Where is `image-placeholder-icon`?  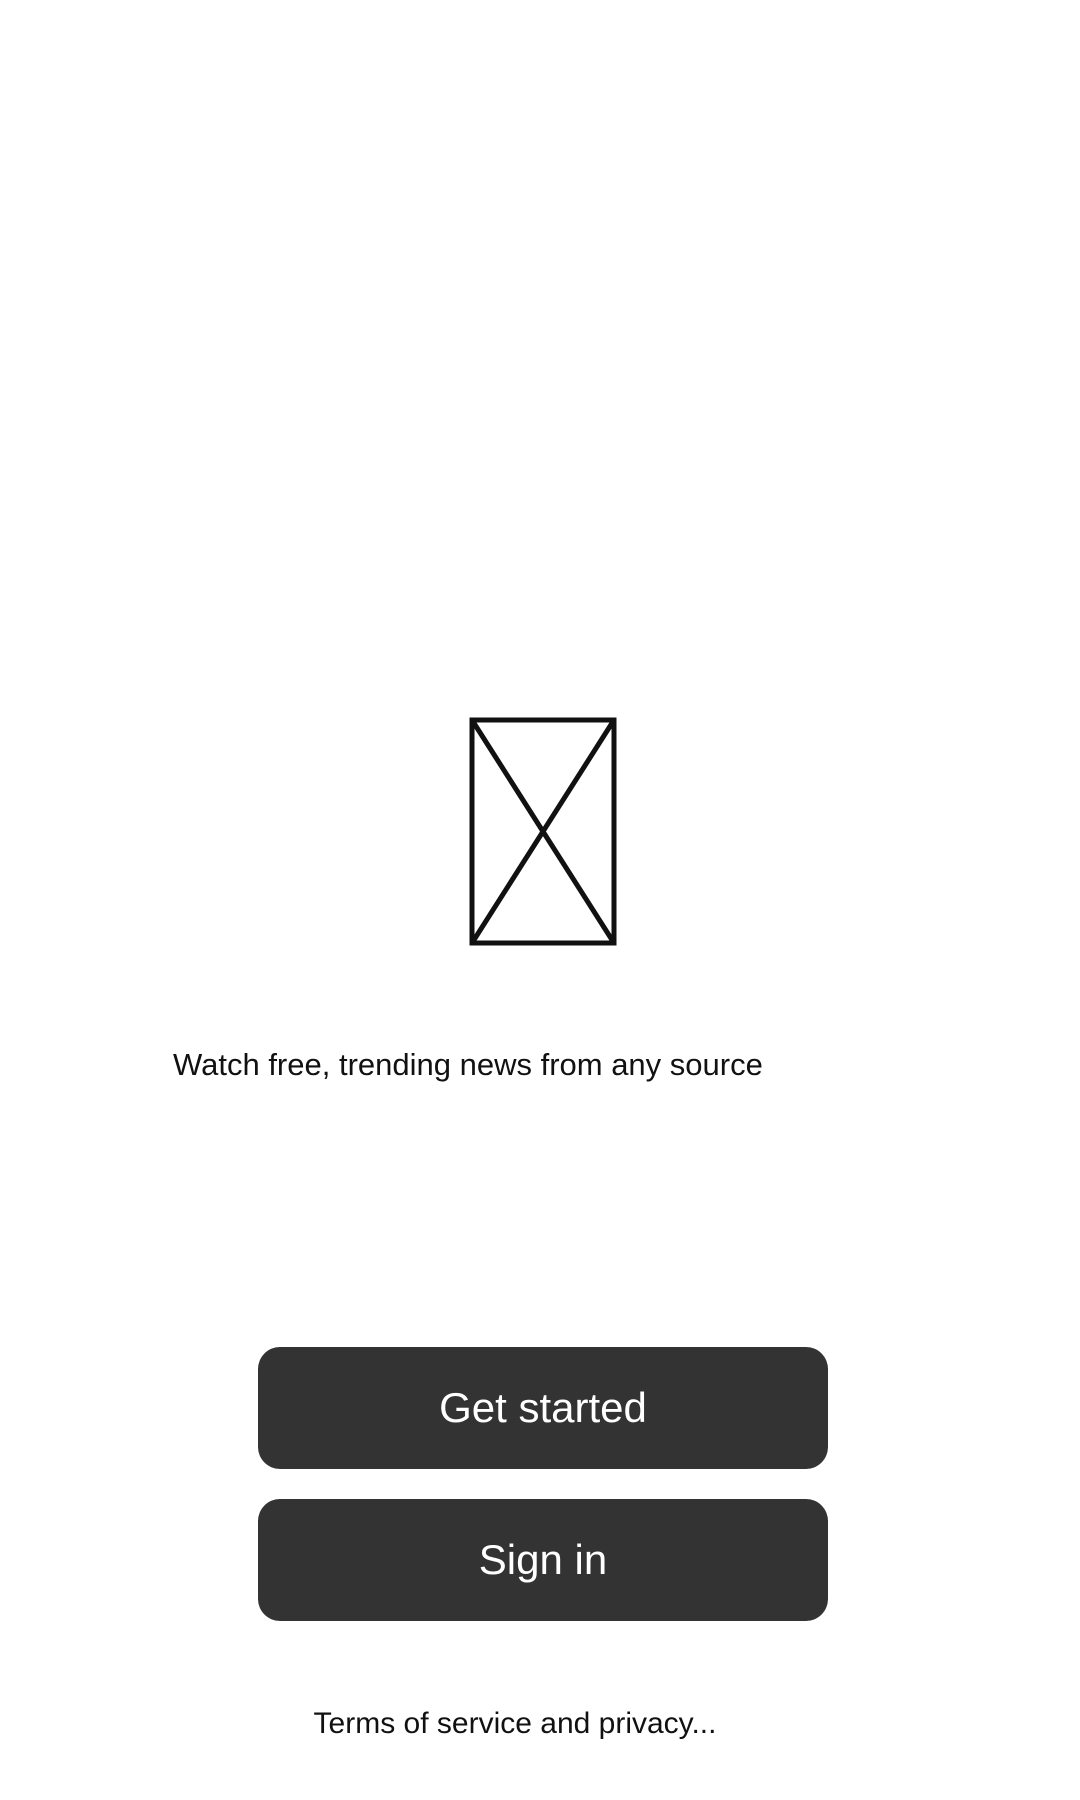 image-placeholder-icon is located at coordinates (543, 831).